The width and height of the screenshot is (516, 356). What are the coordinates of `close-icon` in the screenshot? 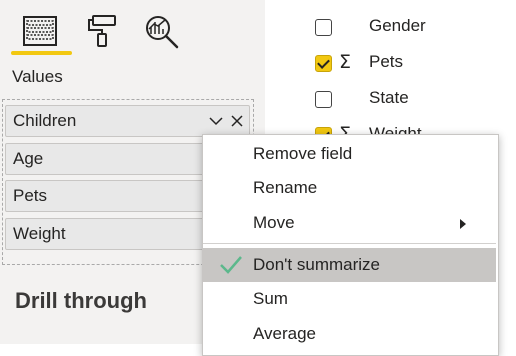 It's located at (237, 121).